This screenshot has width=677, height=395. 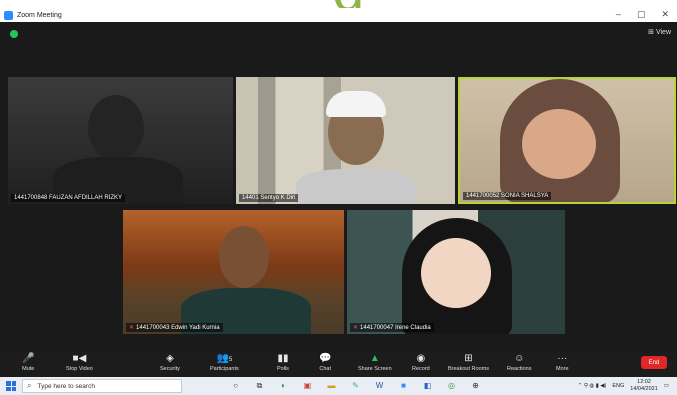 I want to click on participant-name: 1441700052 SONIA SHALSYA, so click(x=507, y=196).